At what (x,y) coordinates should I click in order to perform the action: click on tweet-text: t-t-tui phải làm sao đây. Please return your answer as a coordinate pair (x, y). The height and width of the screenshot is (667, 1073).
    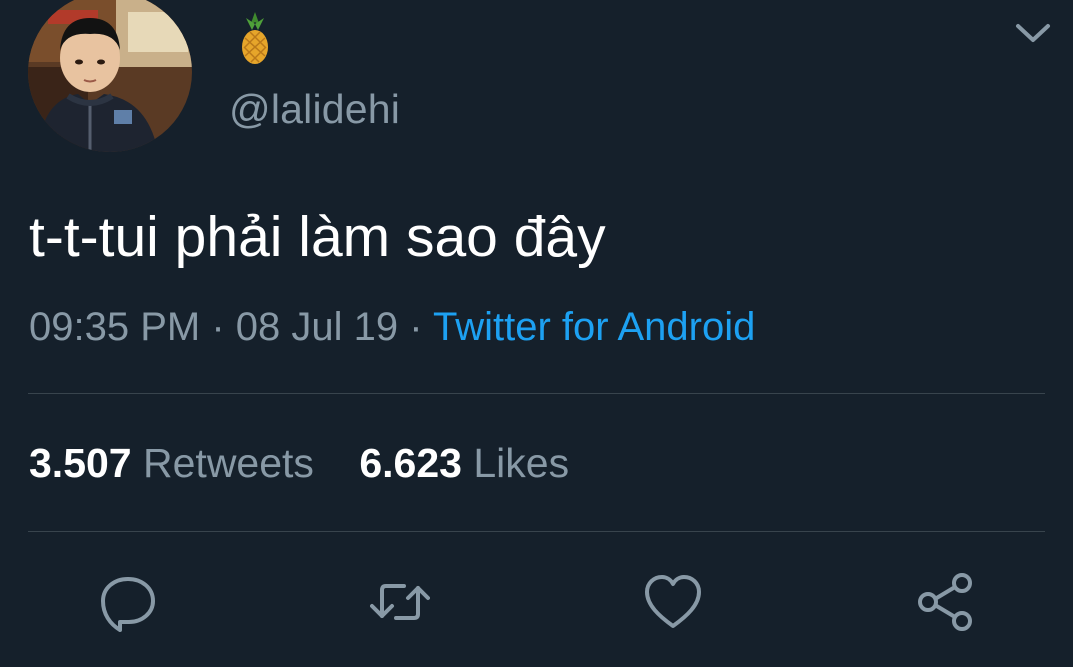
    Looking at the image, I should click on (317, 237).